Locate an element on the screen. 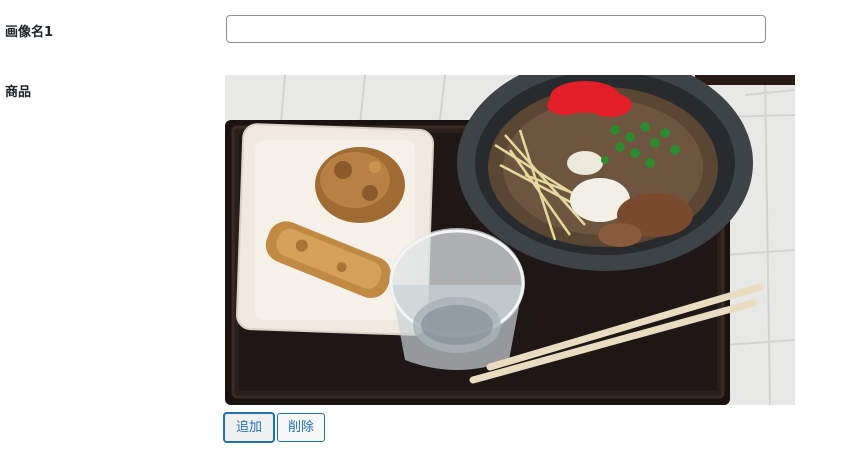 Image resolution: width=849 pixels, height=465 pixels. product-label: 商品 is located at coordinates (18, 92).